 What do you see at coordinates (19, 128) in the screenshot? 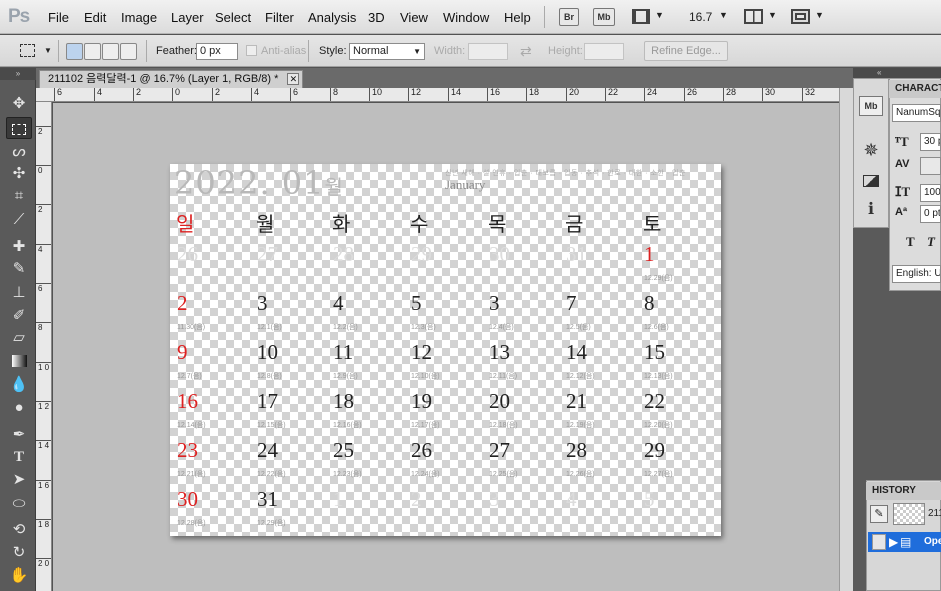
I see `marquee-tool-icon` at bounding box center [19, 128].